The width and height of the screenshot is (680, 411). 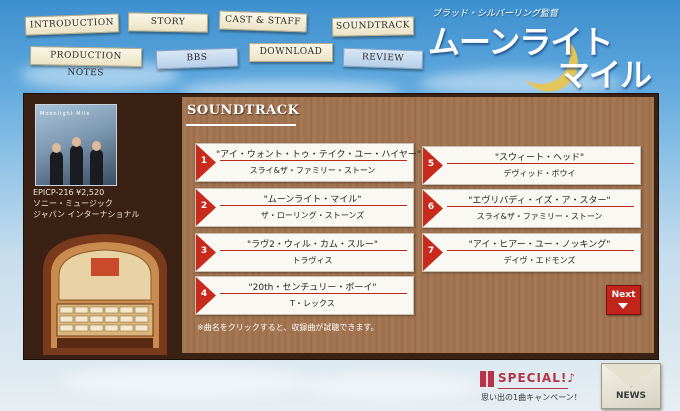 What do you see at coordinates (531, 252) in the screenshot?
I see `track-item: 7 "アイ・ヒアー・ユー・ノッキング" デイヴ・エドモンズ` at bounding box center [531, 252].